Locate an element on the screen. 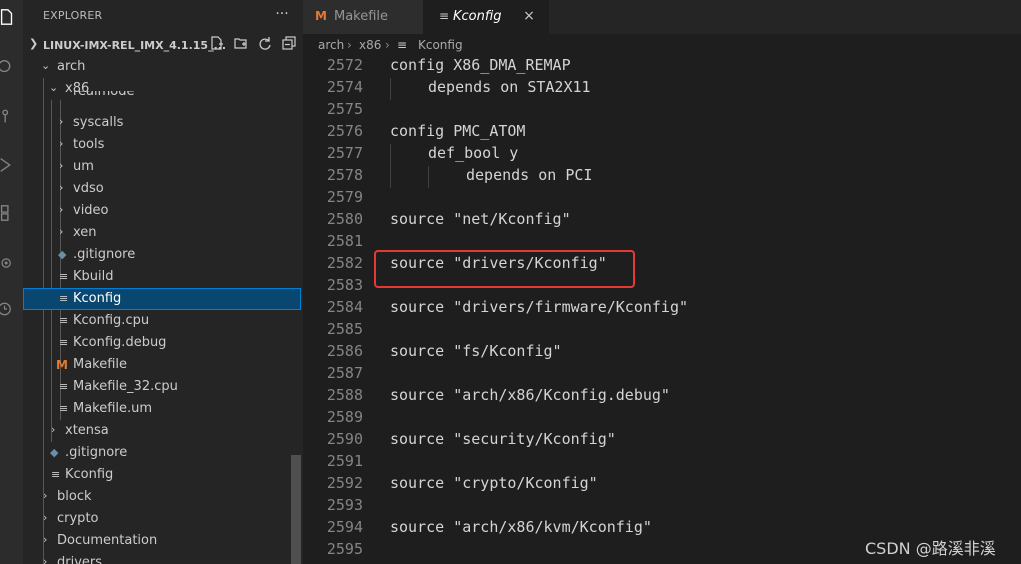 Image resolution: width=1021 pixels, height=564 pixels. line-number: 2592 is located at coordinates (344, 483).